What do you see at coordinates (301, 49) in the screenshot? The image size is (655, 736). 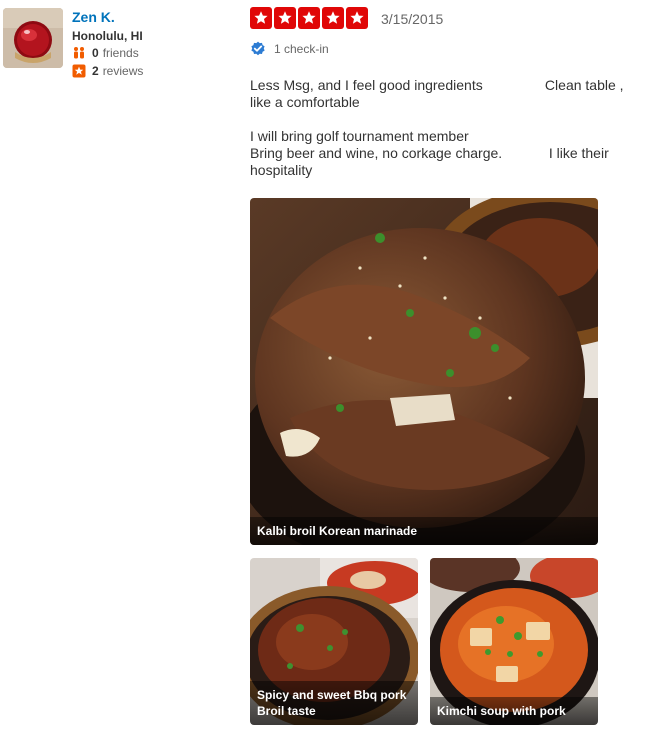 I see `checkin-label: 1 check-in` at bounding box center [301, 49].